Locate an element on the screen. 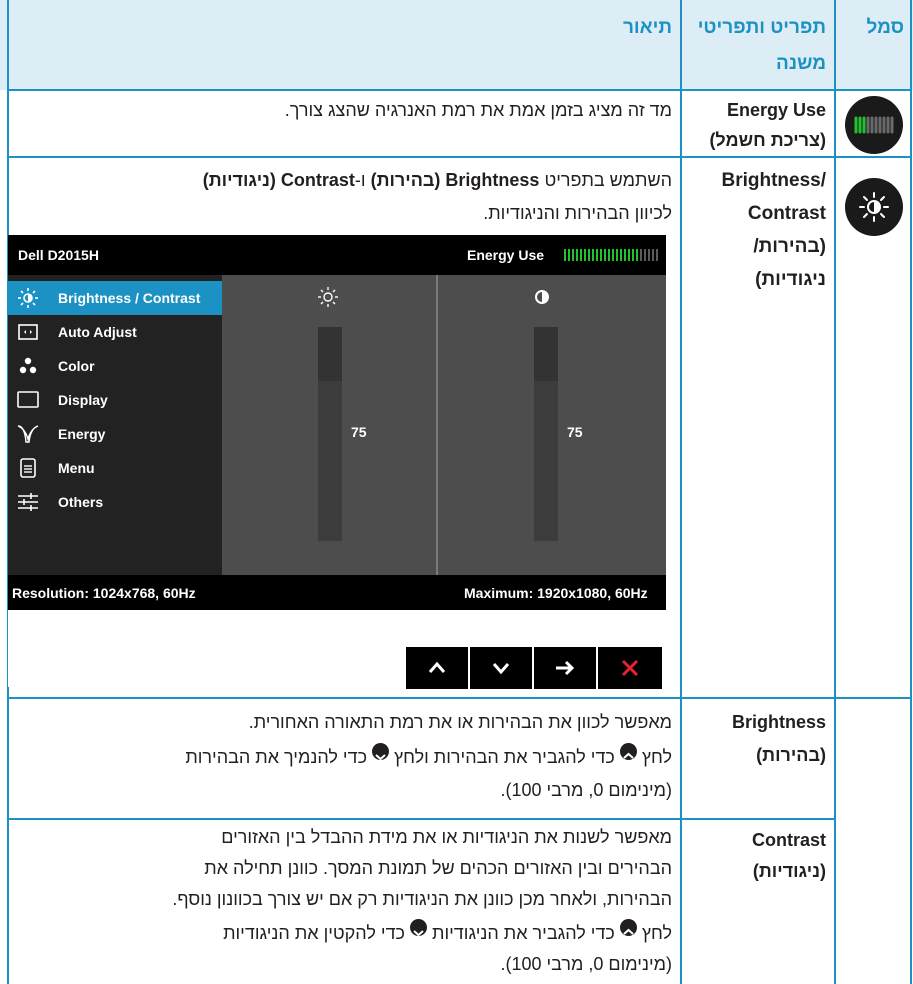 The image size is (913, 984). osd-brightness-slider is located at coordinates (330, 434).